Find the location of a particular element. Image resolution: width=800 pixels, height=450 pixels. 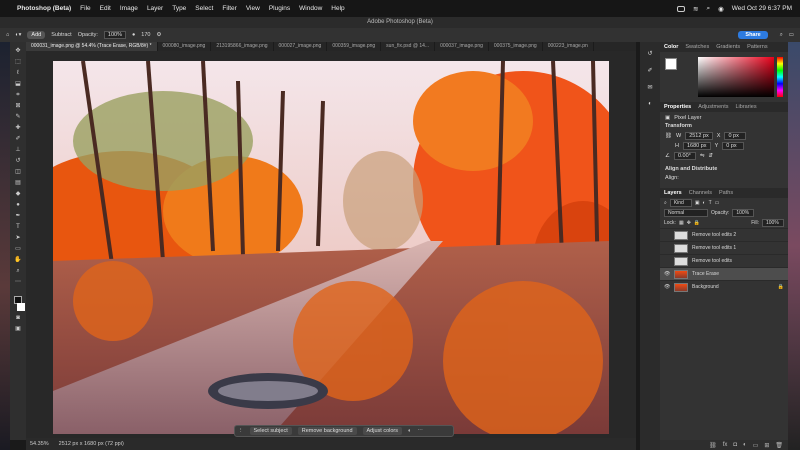

dodge-tool-icon: ● is located at coordinates (18, 205).